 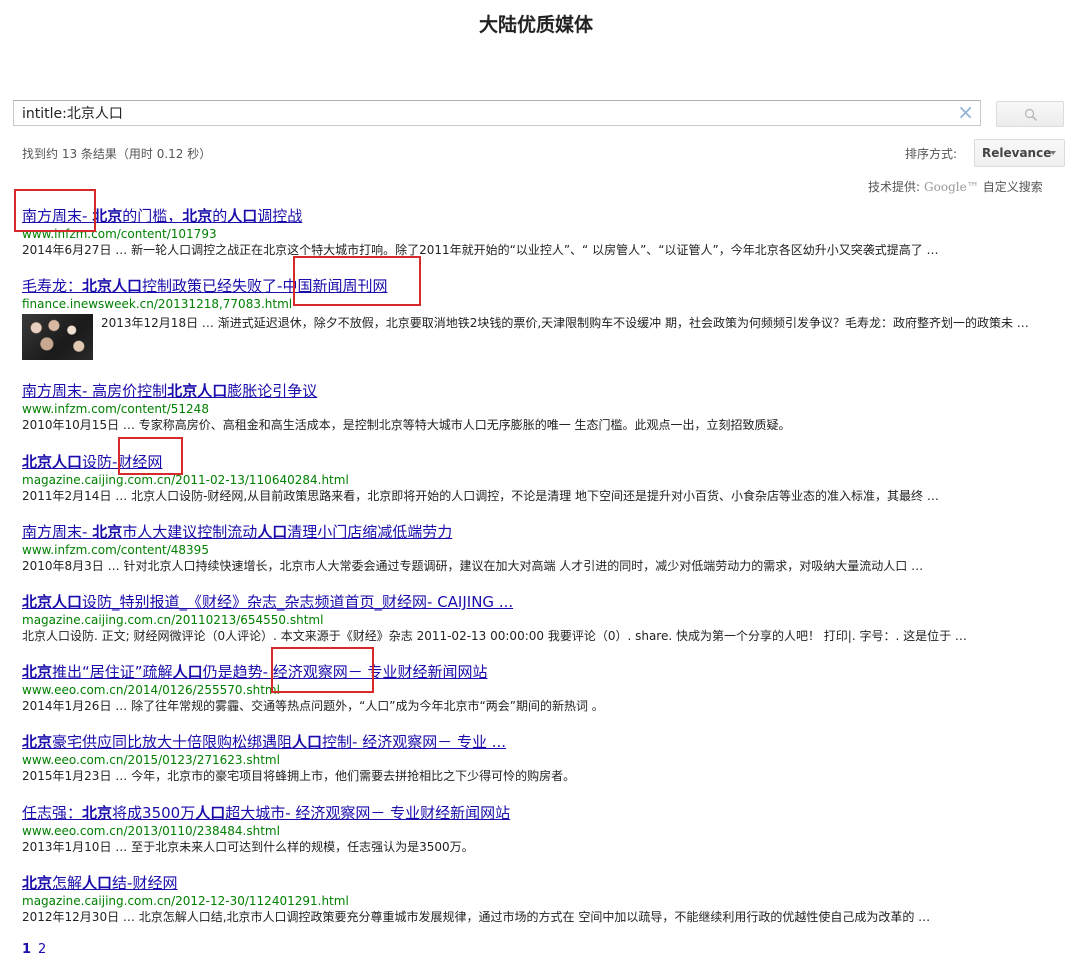 I want to click on result-title-link: 南方周末- 北京市人大建议控制流动人口清理小门店缩减低端劳力, so click(x=537, y=532).